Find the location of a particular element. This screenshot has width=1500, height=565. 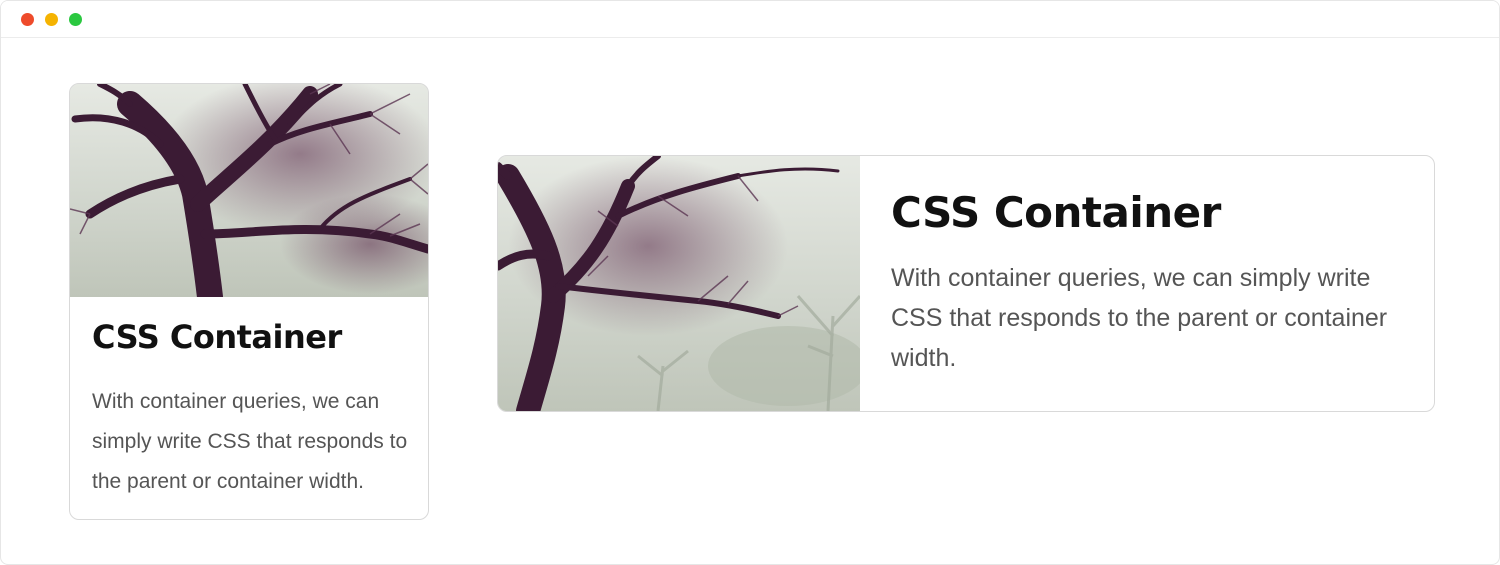

close-window-button is located at coordinates (27, 19).